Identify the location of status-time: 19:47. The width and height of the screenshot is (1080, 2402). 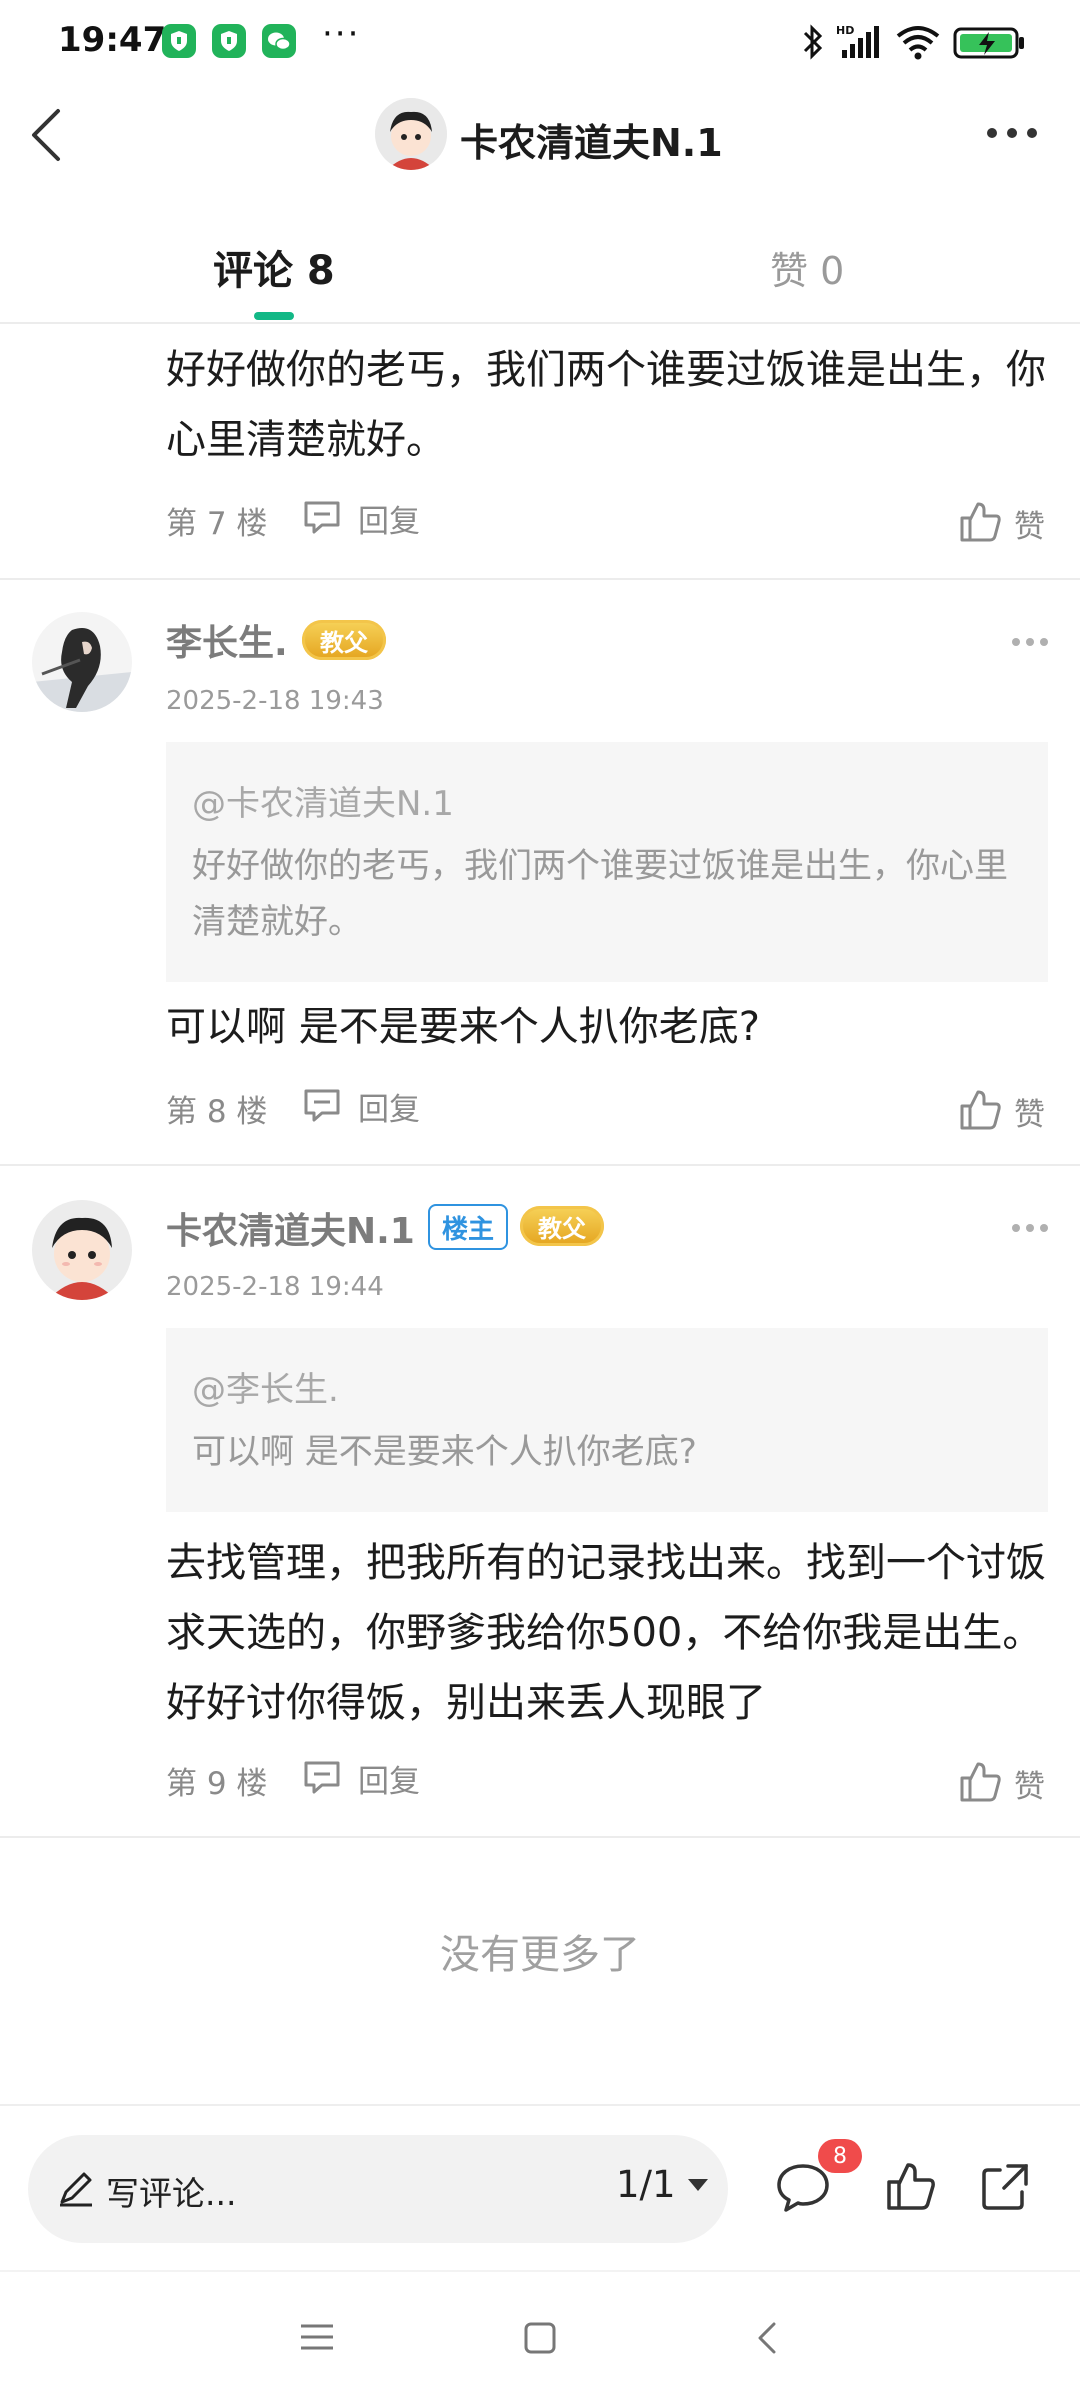
(112, 40).